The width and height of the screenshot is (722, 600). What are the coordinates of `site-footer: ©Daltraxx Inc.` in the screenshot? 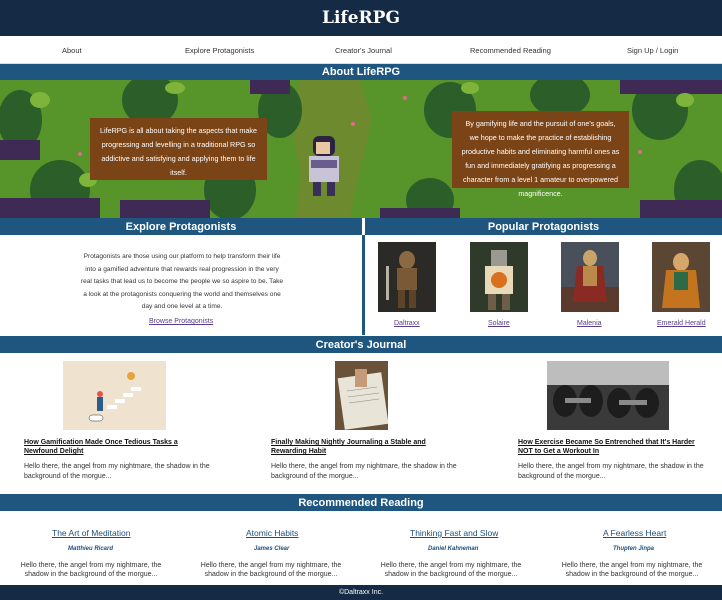 It's located at (361, 592).